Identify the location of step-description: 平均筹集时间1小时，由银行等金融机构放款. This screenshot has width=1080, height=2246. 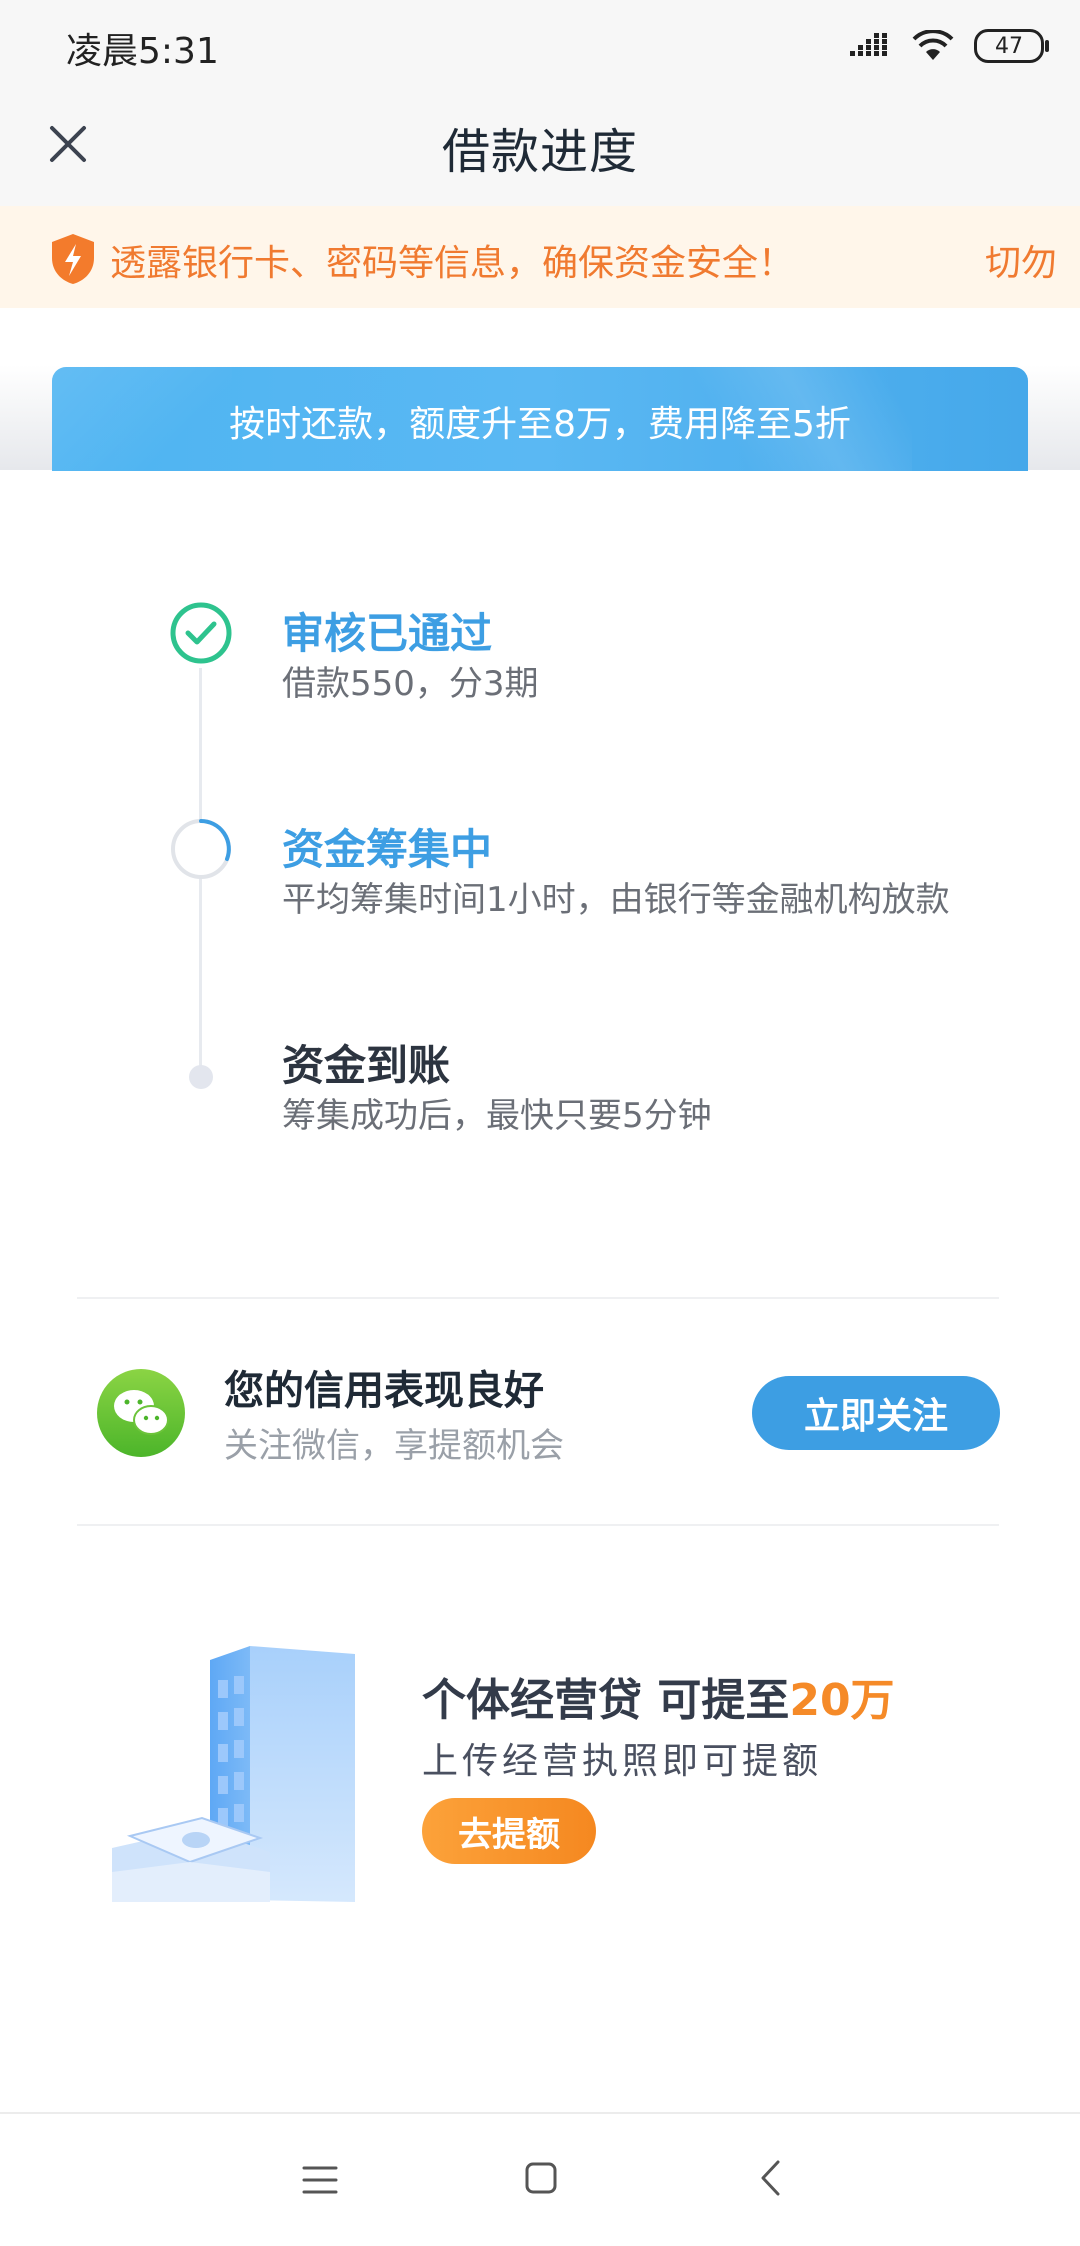
(616, 900).